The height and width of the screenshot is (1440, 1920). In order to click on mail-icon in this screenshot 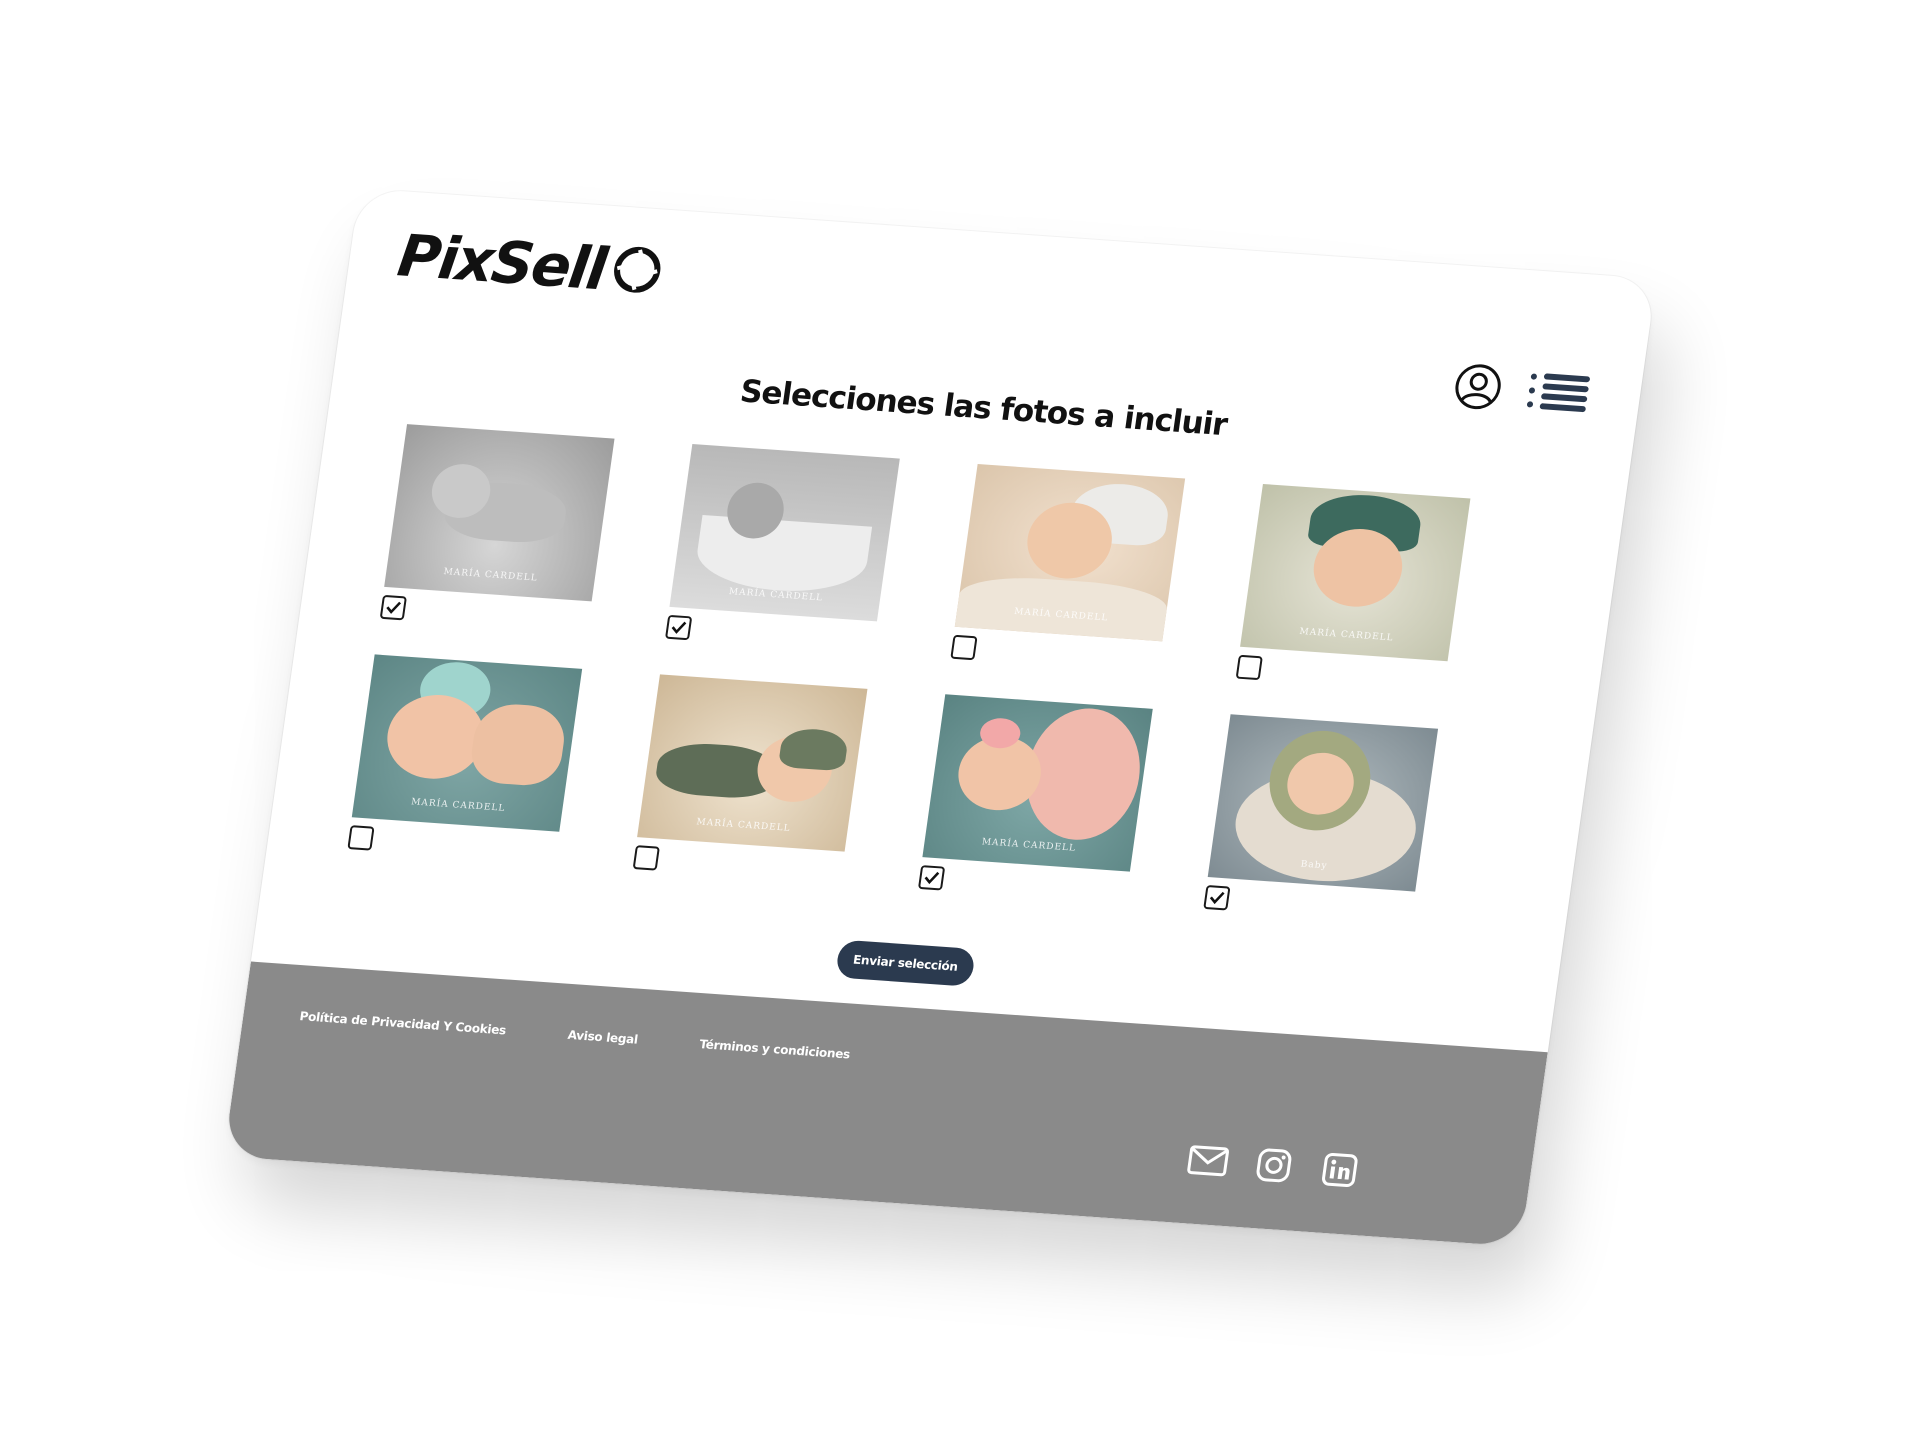, I will do `click(1207, 1161)`.